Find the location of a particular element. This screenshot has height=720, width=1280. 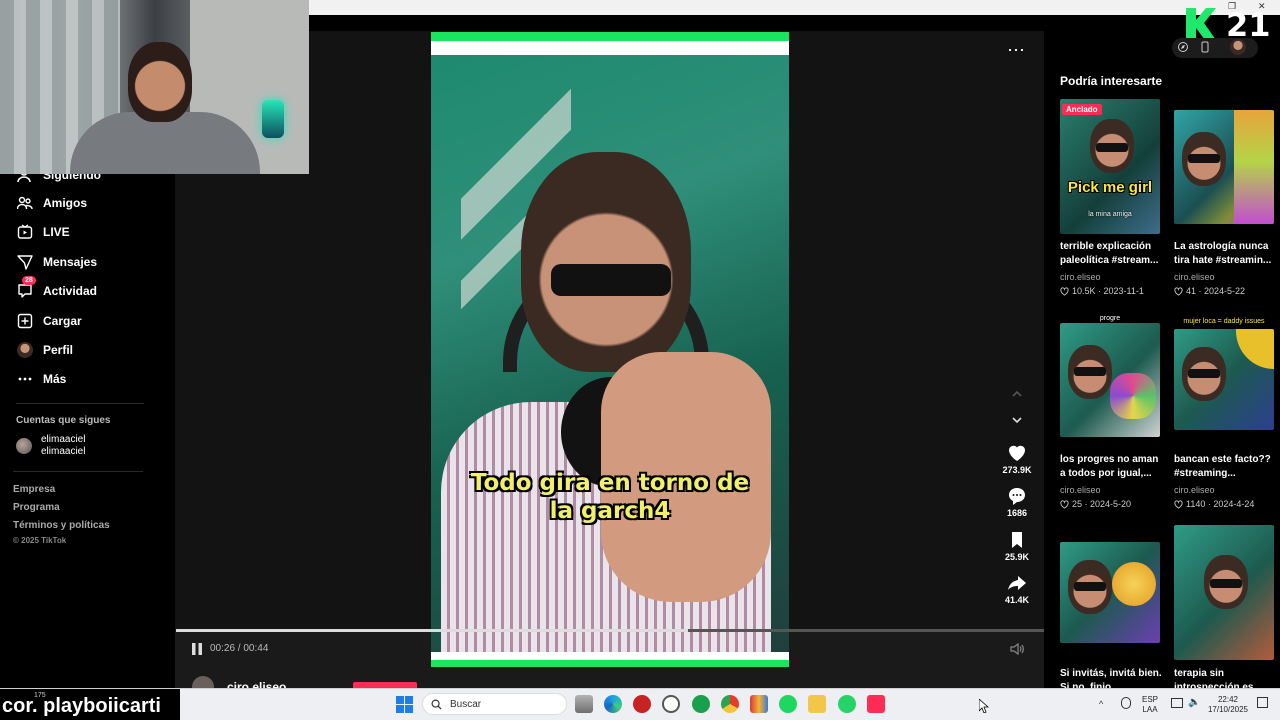

comment-icon is located at coordinates (1017, 496).